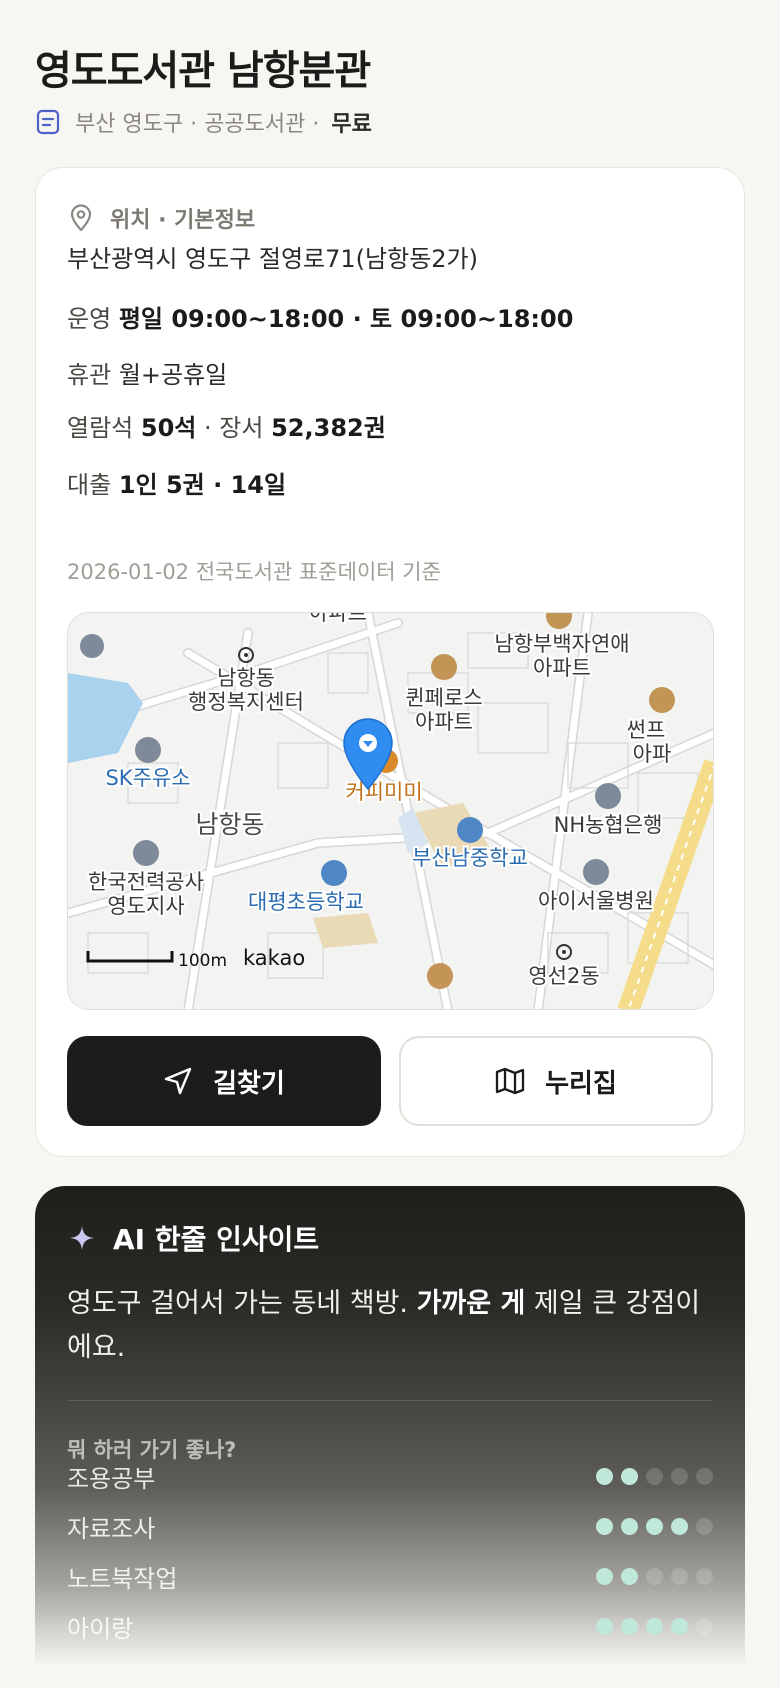  I want to click on meta-row: 부산 영도구 · 공공도서관 · 무료, so click(203, 122).